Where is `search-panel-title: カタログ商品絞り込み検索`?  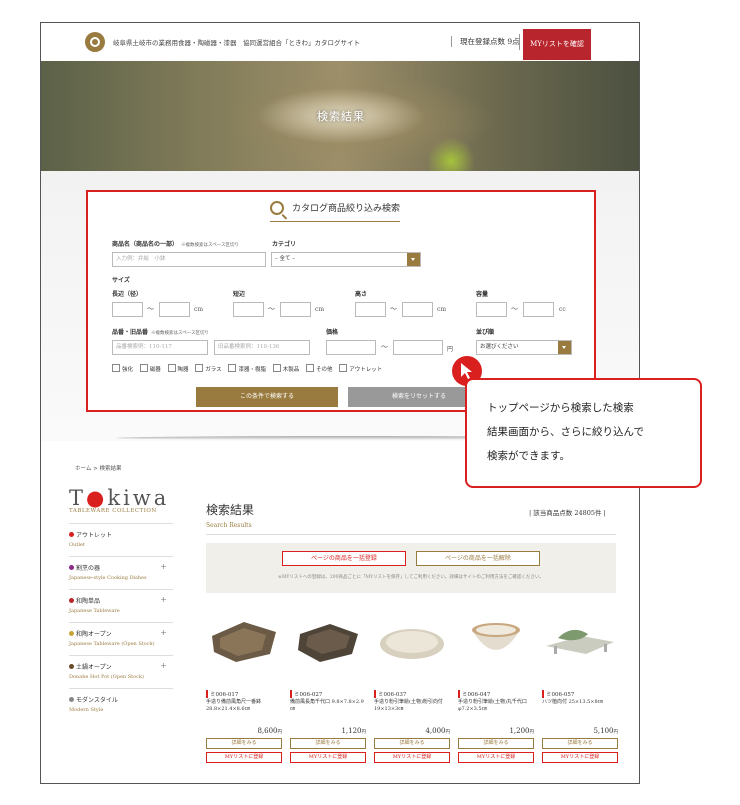 search-panel-title: カタログ商品絞り込み検索 is located at coordinates (335, 211).